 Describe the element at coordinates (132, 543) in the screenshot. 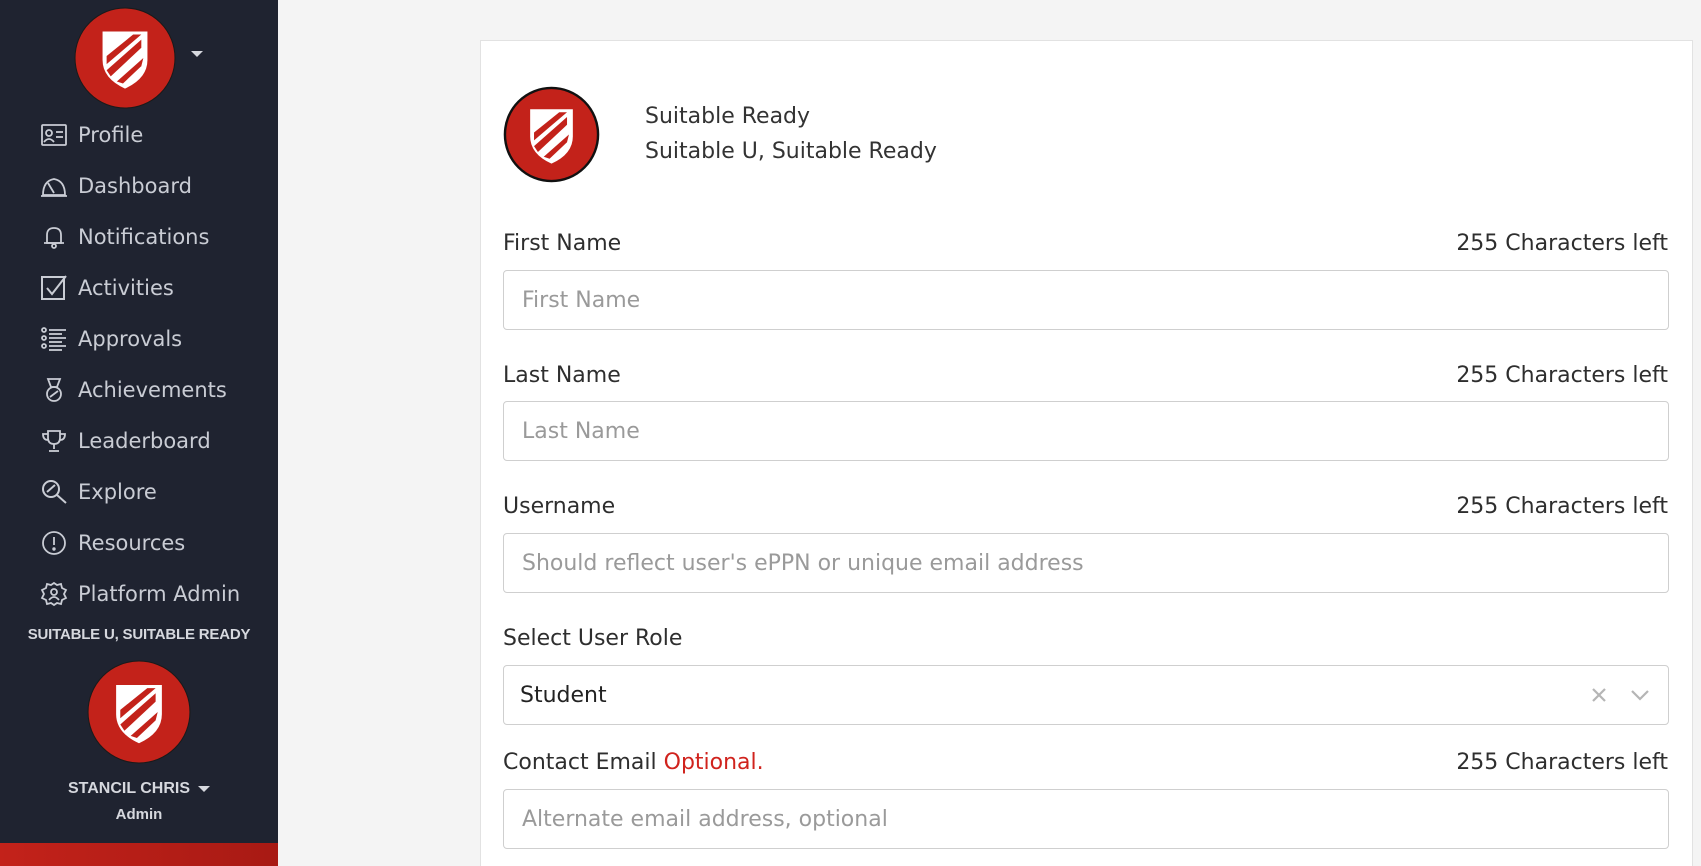

I see `sidebar-item-label: Resources` at that location.